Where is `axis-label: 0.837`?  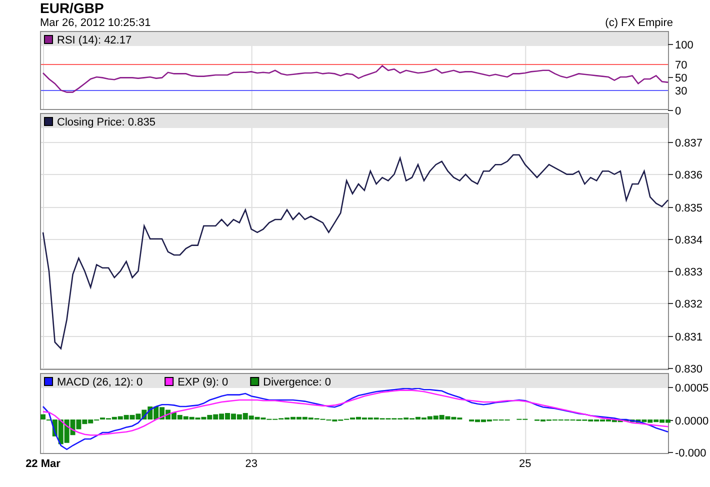 axis-label: 0.837 is located at coordinates (689, 144).